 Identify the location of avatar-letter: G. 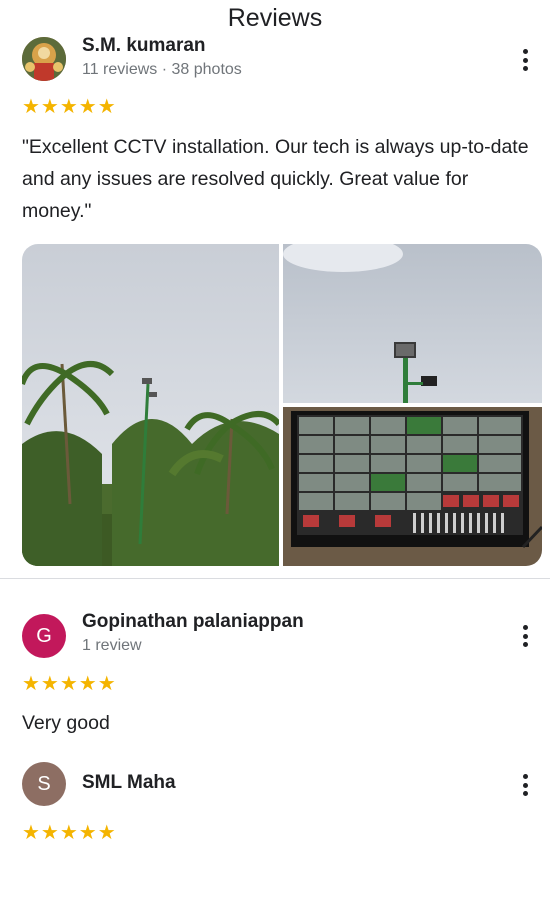
(44, 635).